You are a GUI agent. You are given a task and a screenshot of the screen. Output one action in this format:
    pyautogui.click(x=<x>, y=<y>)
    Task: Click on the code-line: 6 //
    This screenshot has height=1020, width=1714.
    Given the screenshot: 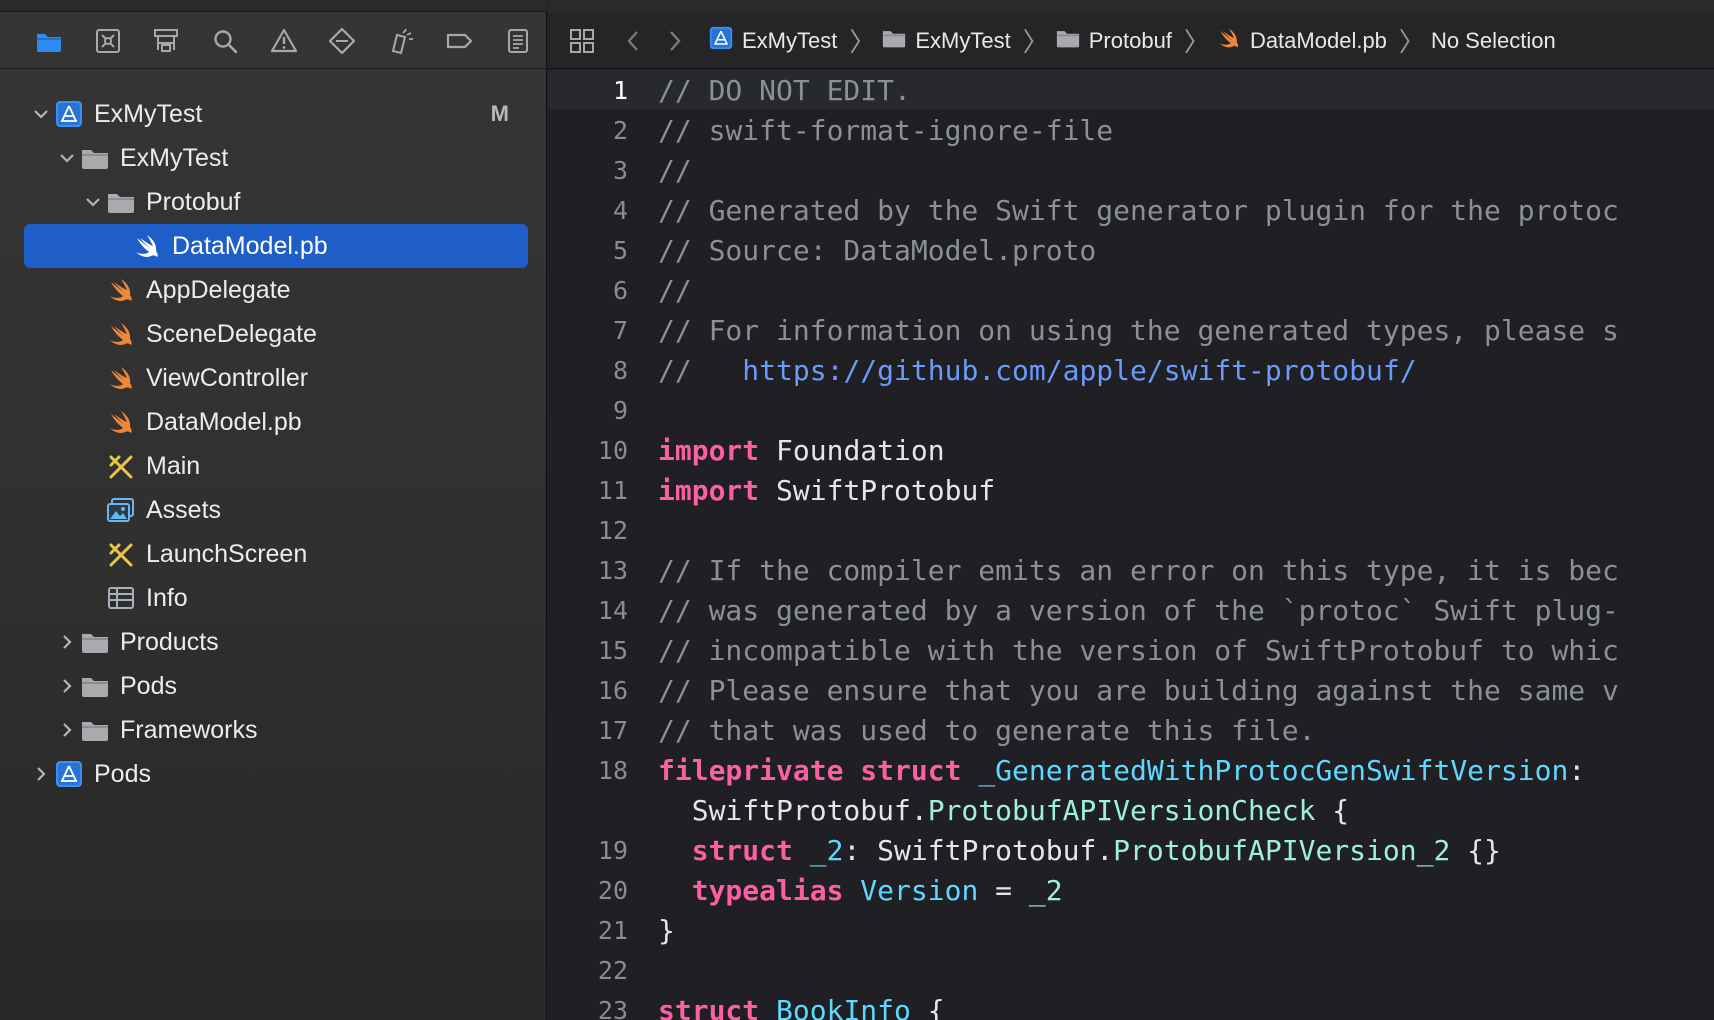 What is the action you would take?
    pyautogui.click(x=1131, y=290)
    